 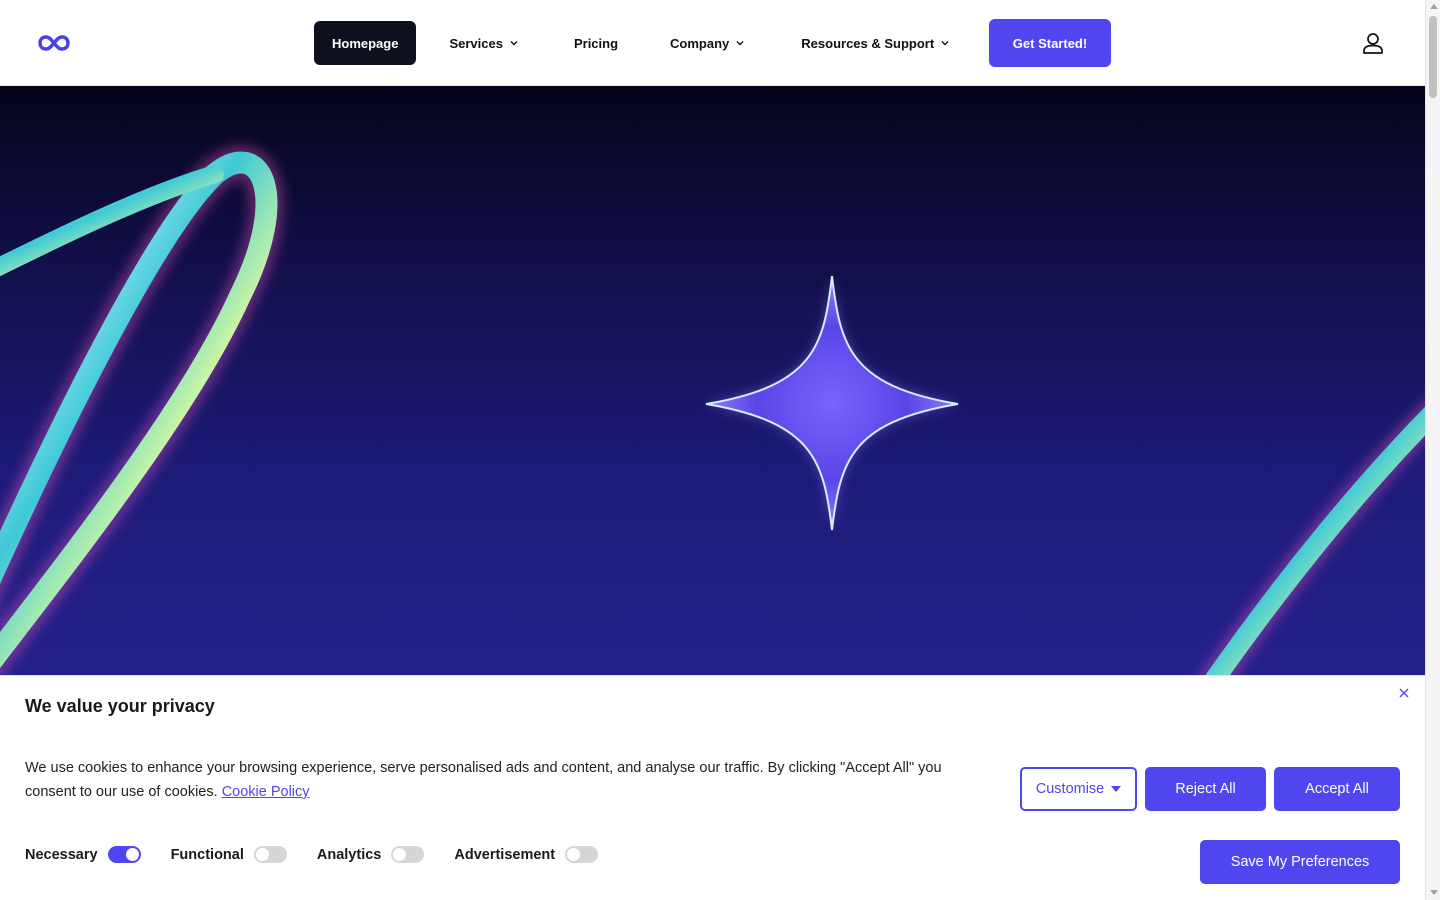 What do you see at coordinates (207, 854) in the screenshot?
I see `pref-functional-label: Functional` at bounding box center [207, 854].